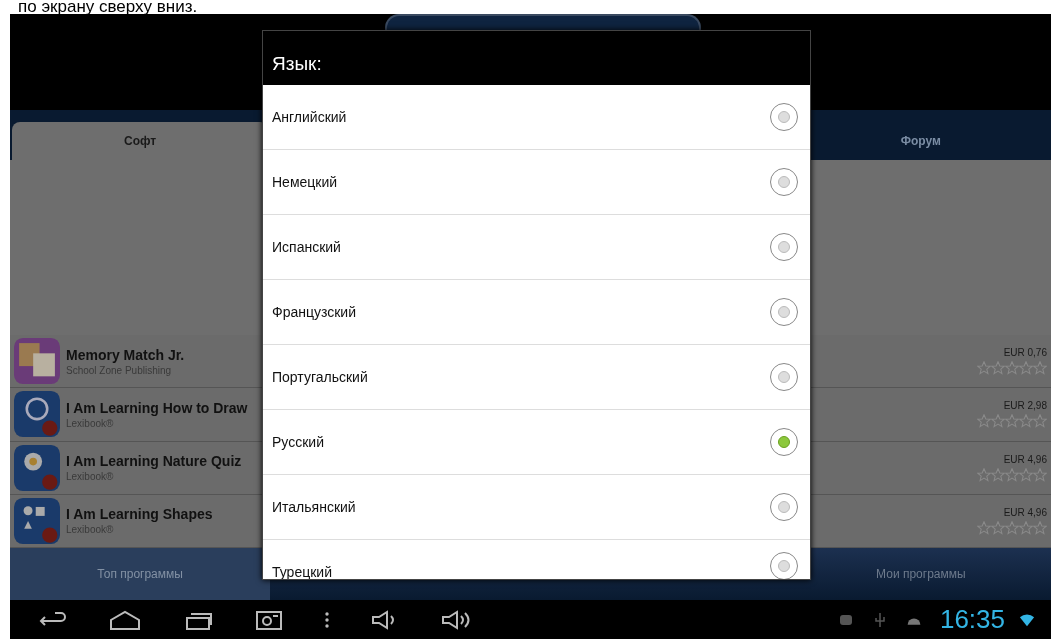 The width and height of the screenshot is (1051, 639). I want to click on dialog-title: Язык:, so click(536, 58).